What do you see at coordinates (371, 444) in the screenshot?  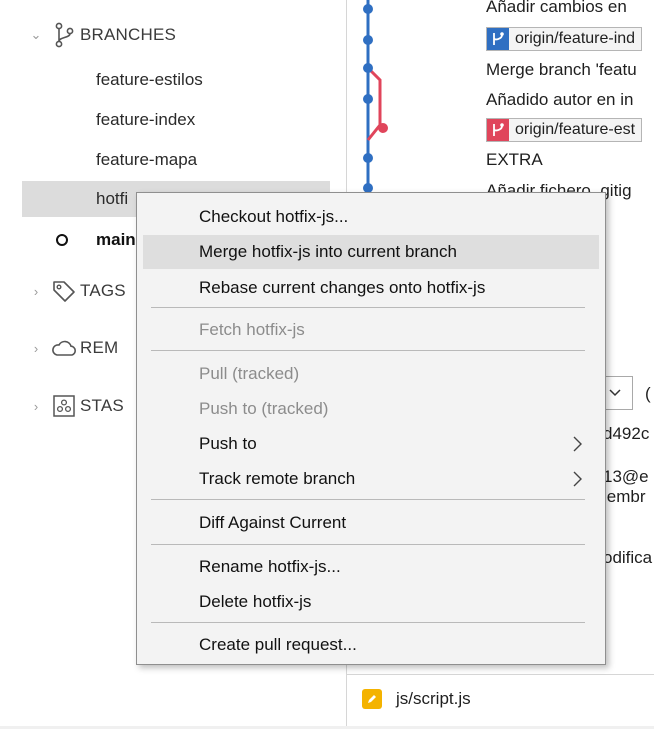 I see `menu-item-push-to: Push to` at bounding box center [371, 444].